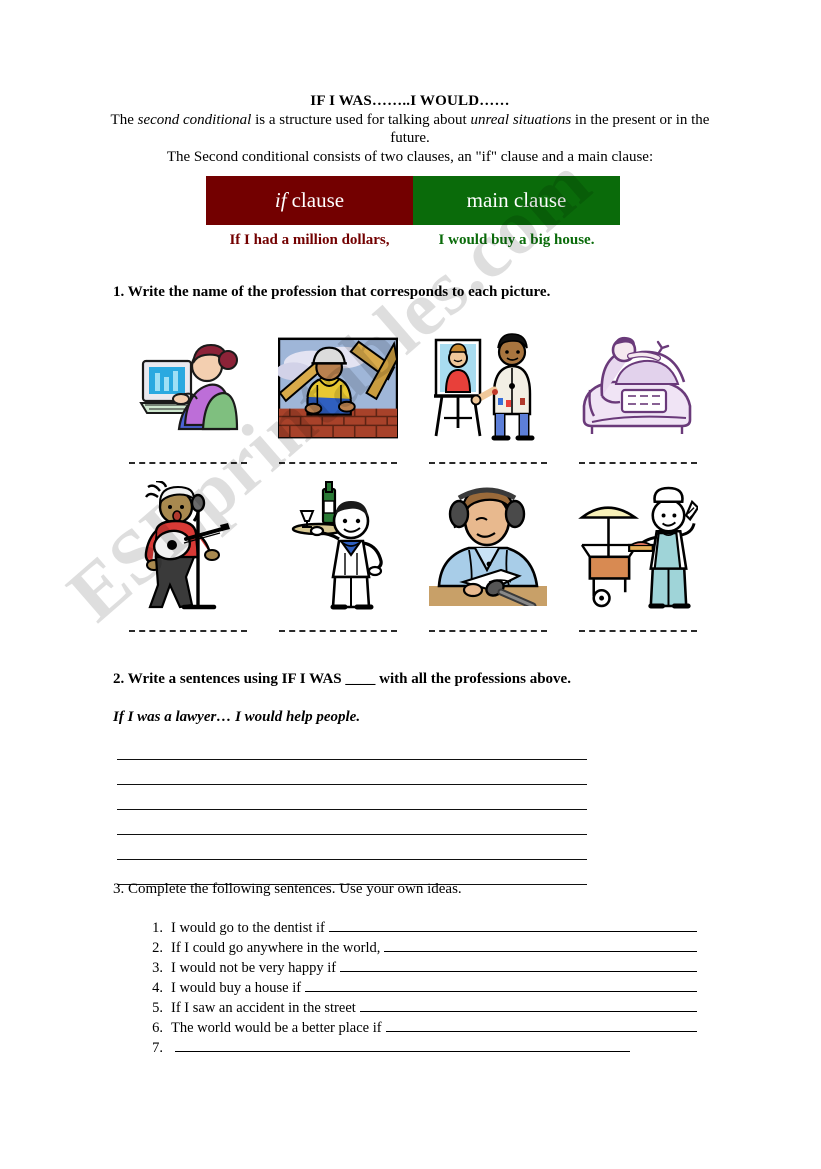 The width and height of the screenshot is (821, 1169). I want to click on secretary-at-computer-icon, so click(188, 388).